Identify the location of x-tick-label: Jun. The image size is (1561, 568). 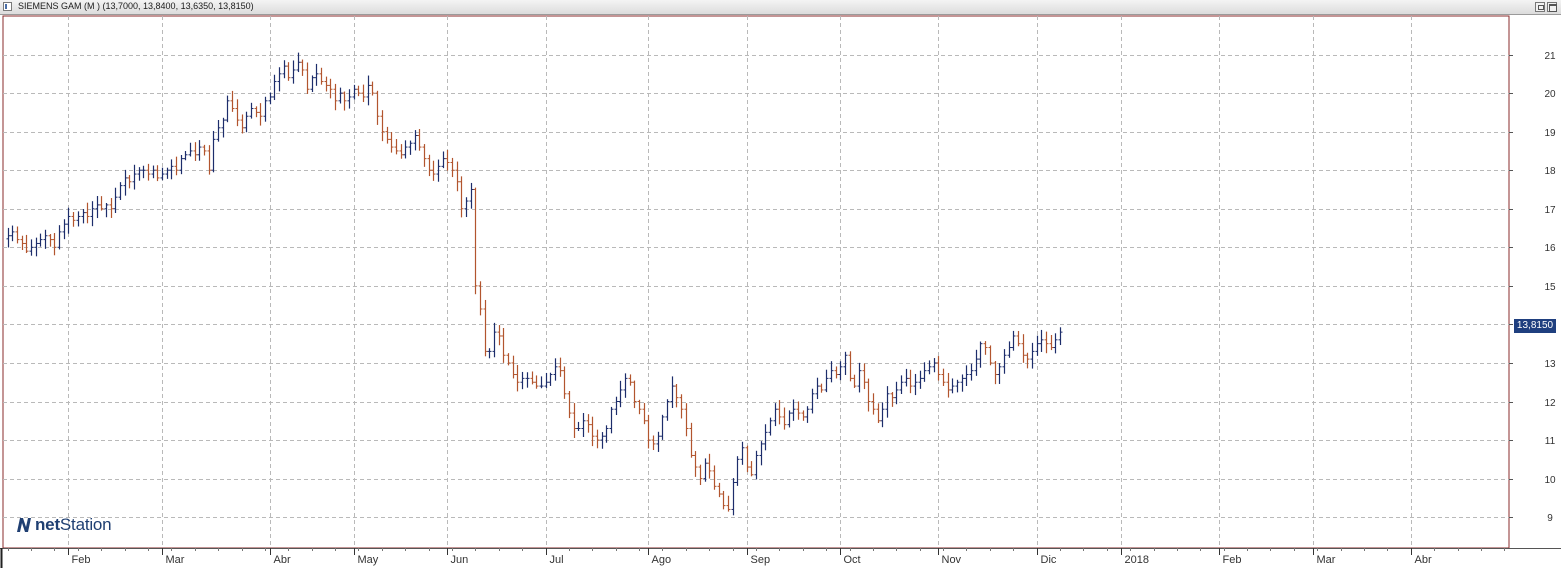
(460, 560).